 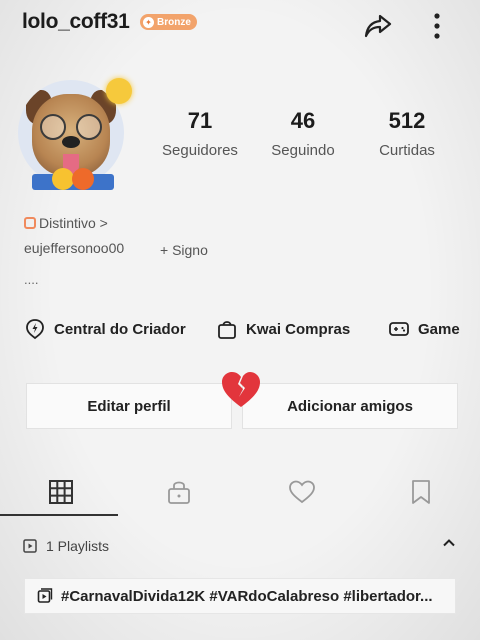 What do you see at coordinates (78, 546) in the screenshot?
I see `playlists-count-label: 1 Playlists` at bounding box center [78, 546].